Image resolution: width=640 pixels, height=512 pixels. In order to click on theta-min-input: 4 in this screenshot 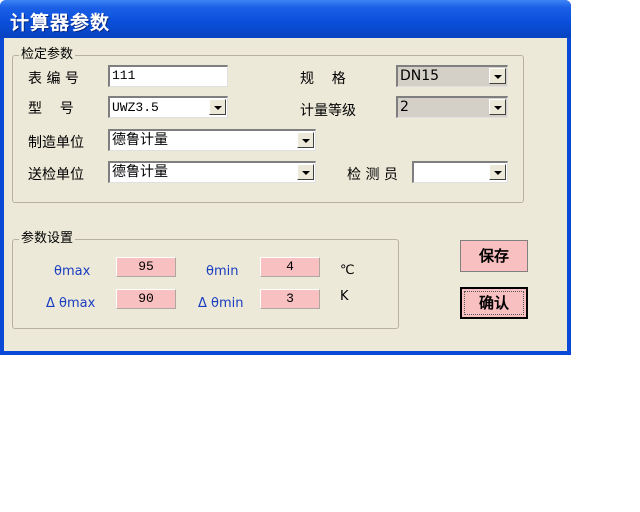, I will do `click(290, 267)`.